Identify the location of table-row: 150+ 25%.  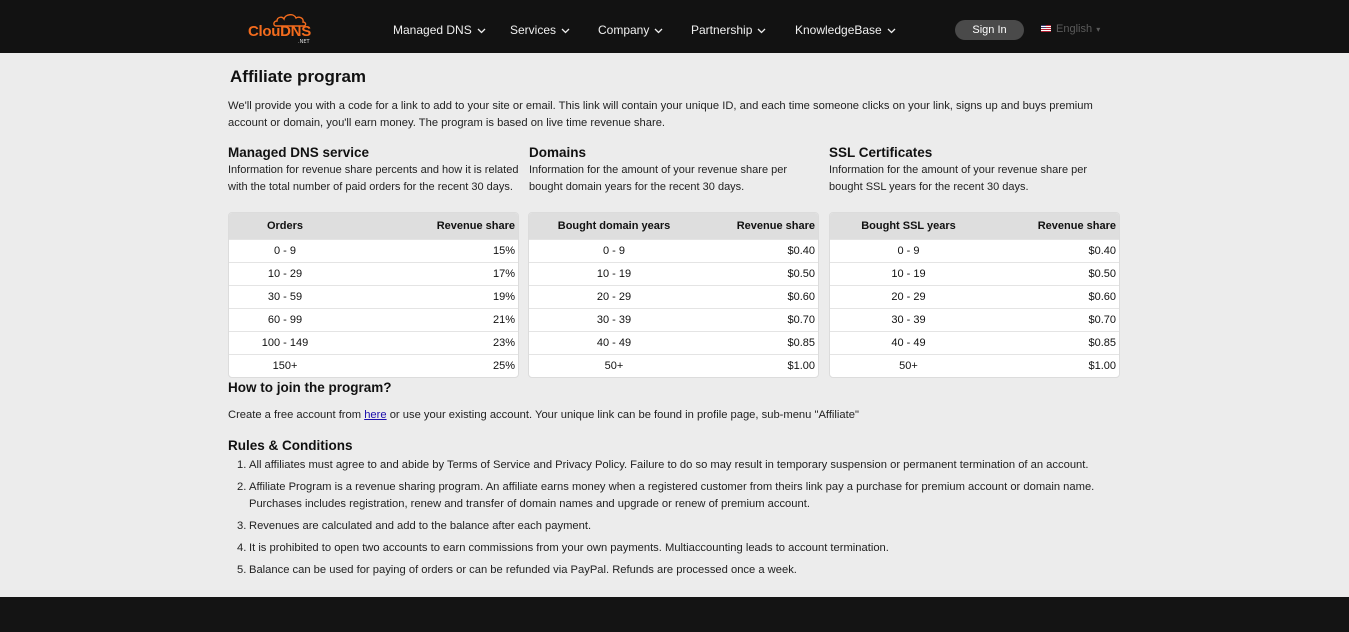
(373, 365).